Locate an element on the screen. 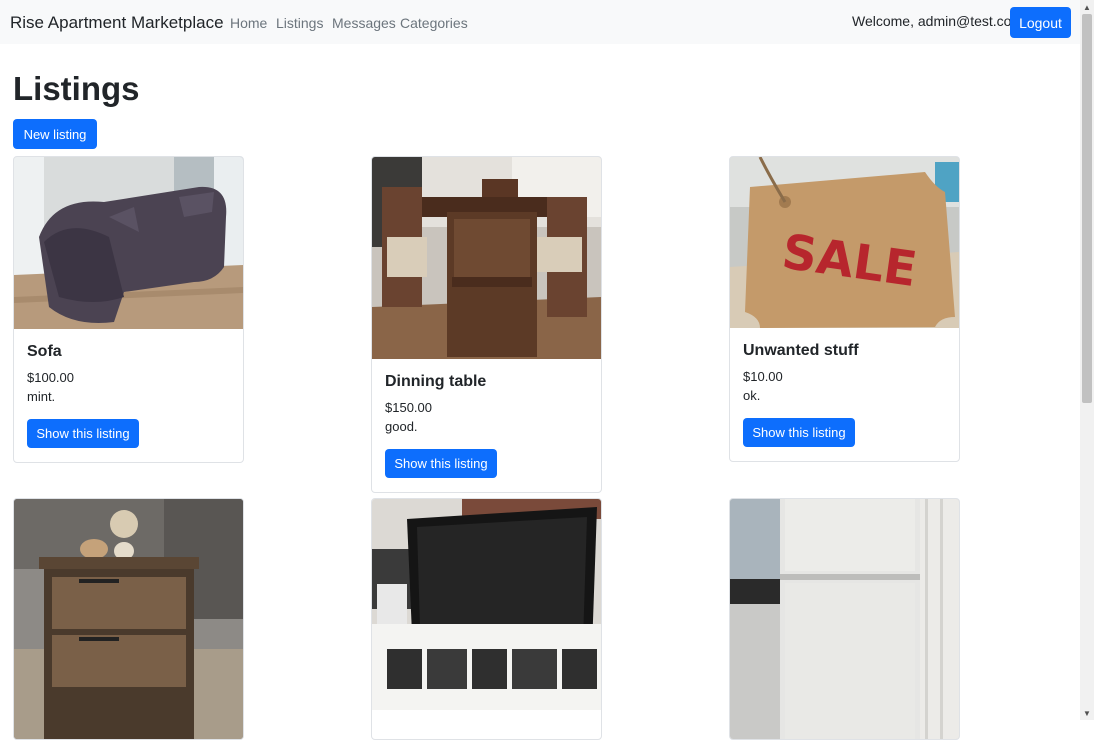 Image resolution: width=1094 pixels, height=740 pixels. welcome-text: Welcome, admin@test.com is located at coordinates (938, 21).